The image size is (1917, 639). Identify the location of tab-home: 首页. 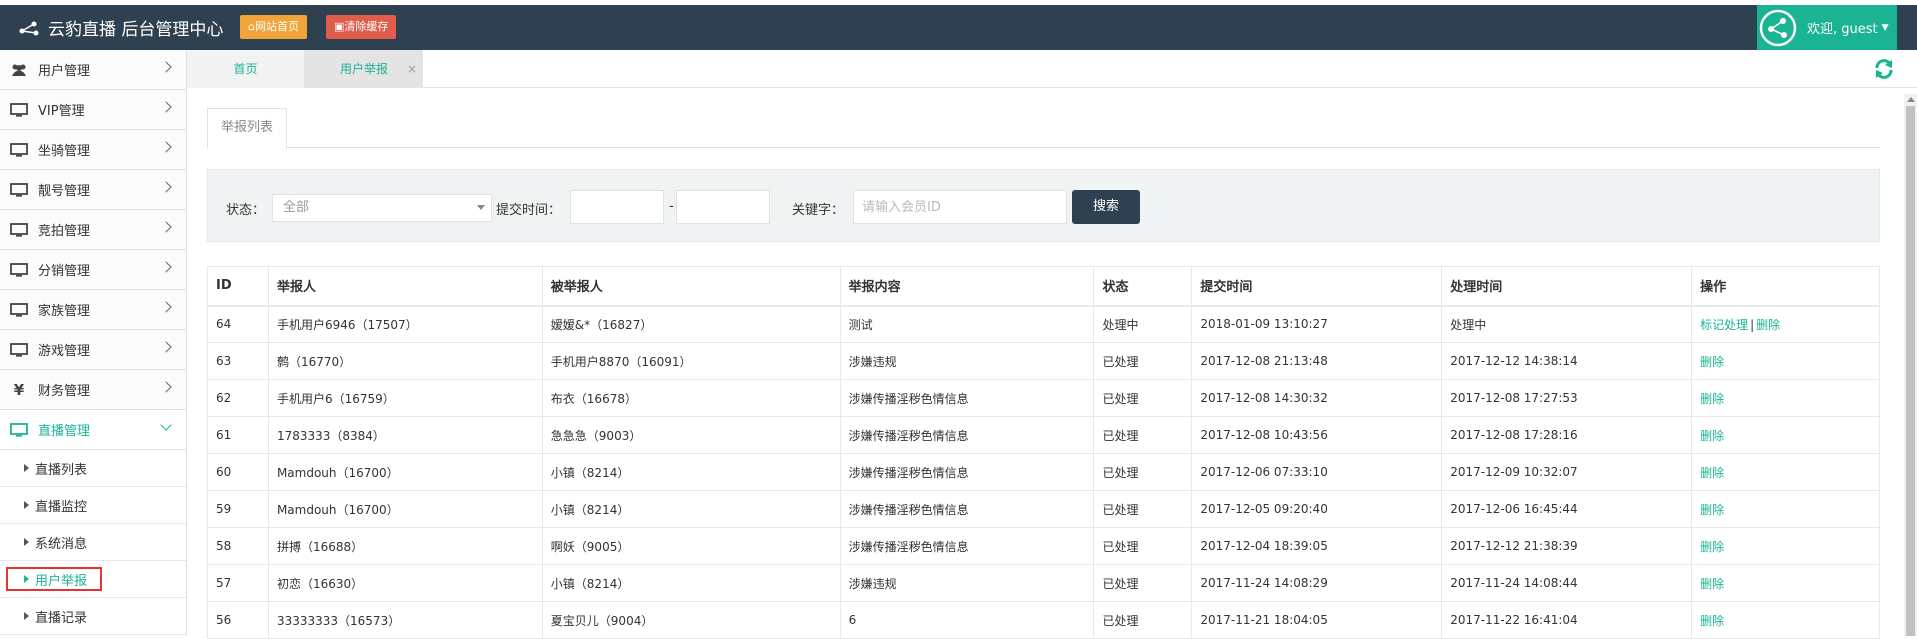
(246, 69).